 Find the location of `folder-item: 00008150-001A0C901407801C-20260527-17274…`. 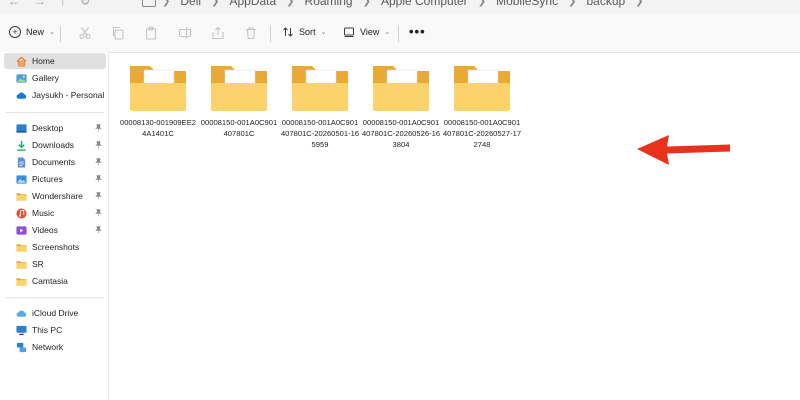

folder-item: 00008150-001A0C901407801C-20260527-17274… is located at coordinates (482, 106).